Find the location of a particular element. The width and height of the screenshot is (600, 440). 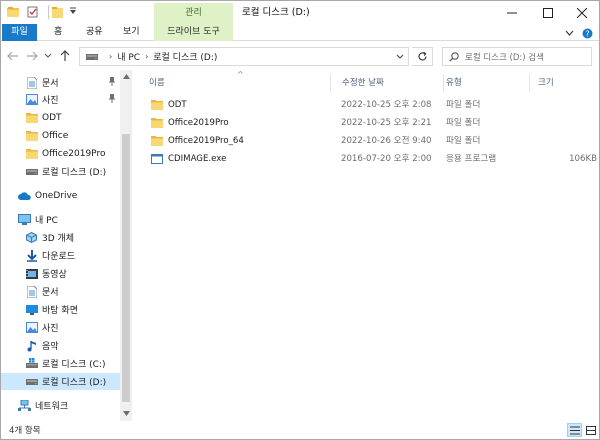

minimize-button is located at coordinates (512, 12).